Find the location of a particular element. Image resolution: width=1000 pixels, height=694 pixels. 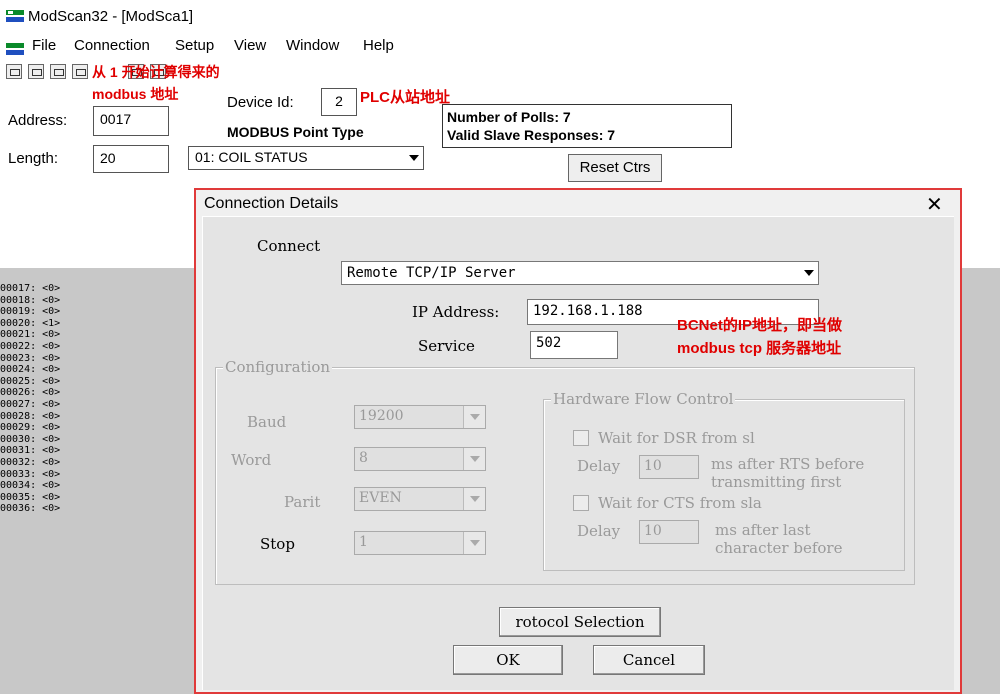

connect-label: Connect is located at coordinates (289, 246).